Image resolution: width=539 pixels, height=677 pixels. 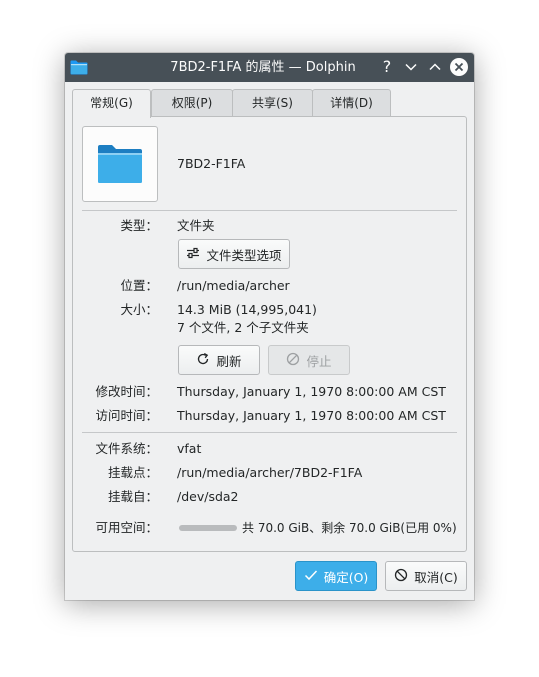 I want to click on accessed-label: 访问时间：, so click(x=126, y=415).